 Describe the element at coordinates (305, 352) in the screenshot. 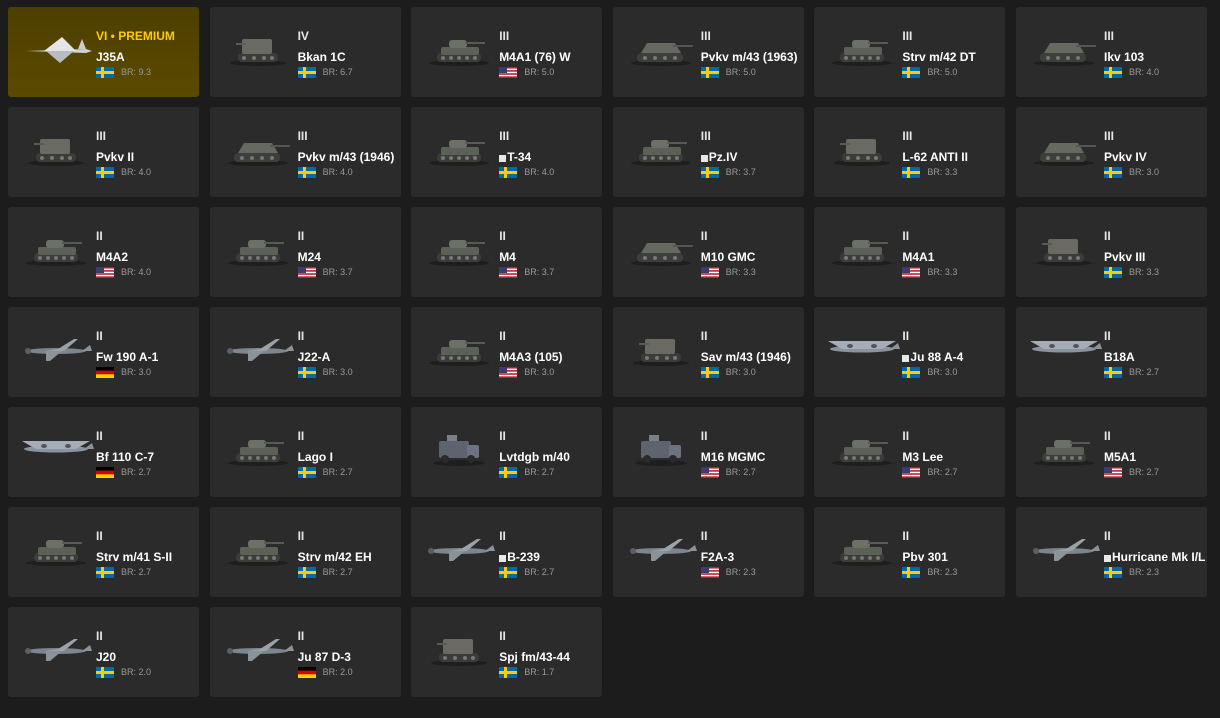

I see `vehicle-card: II J22-A BR: 3.0` at that location.